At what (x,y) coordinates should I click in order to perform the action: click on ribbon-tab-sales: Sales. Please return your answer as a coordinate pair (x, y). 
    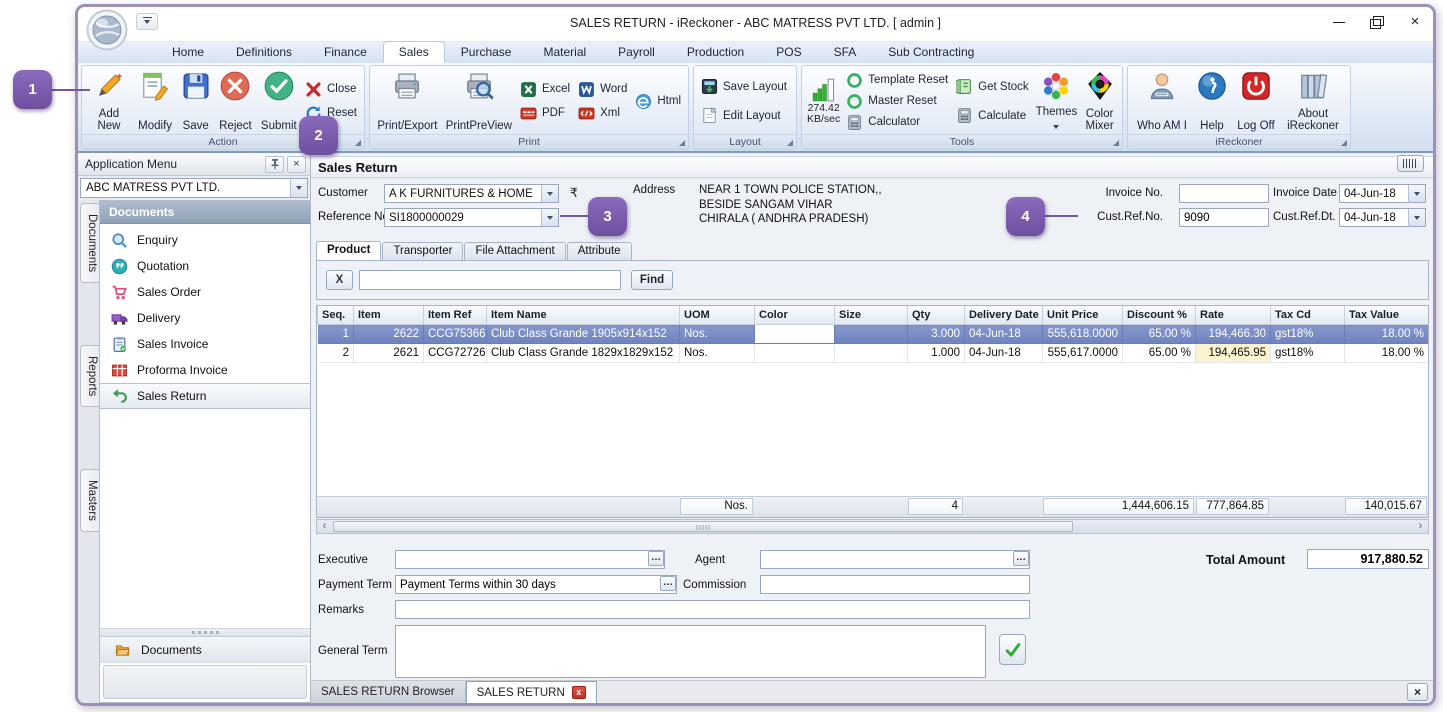
    Looking at the image, I should click on (413, 52).